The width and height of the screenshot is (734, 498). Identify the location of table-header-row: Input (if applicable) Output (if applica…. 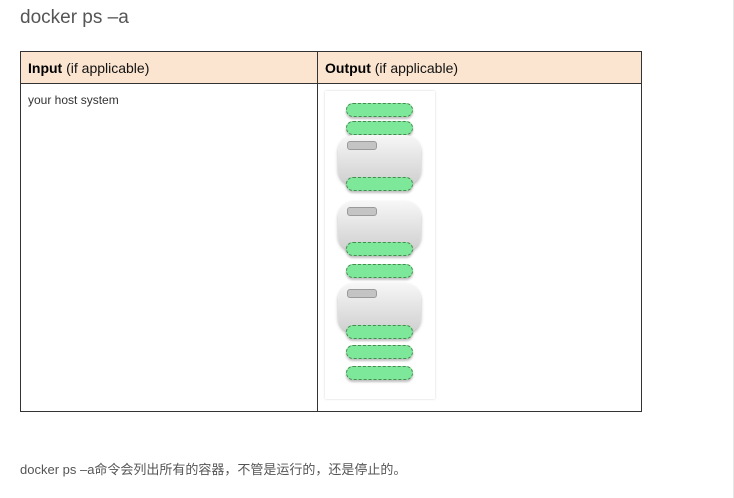
(331, 67).